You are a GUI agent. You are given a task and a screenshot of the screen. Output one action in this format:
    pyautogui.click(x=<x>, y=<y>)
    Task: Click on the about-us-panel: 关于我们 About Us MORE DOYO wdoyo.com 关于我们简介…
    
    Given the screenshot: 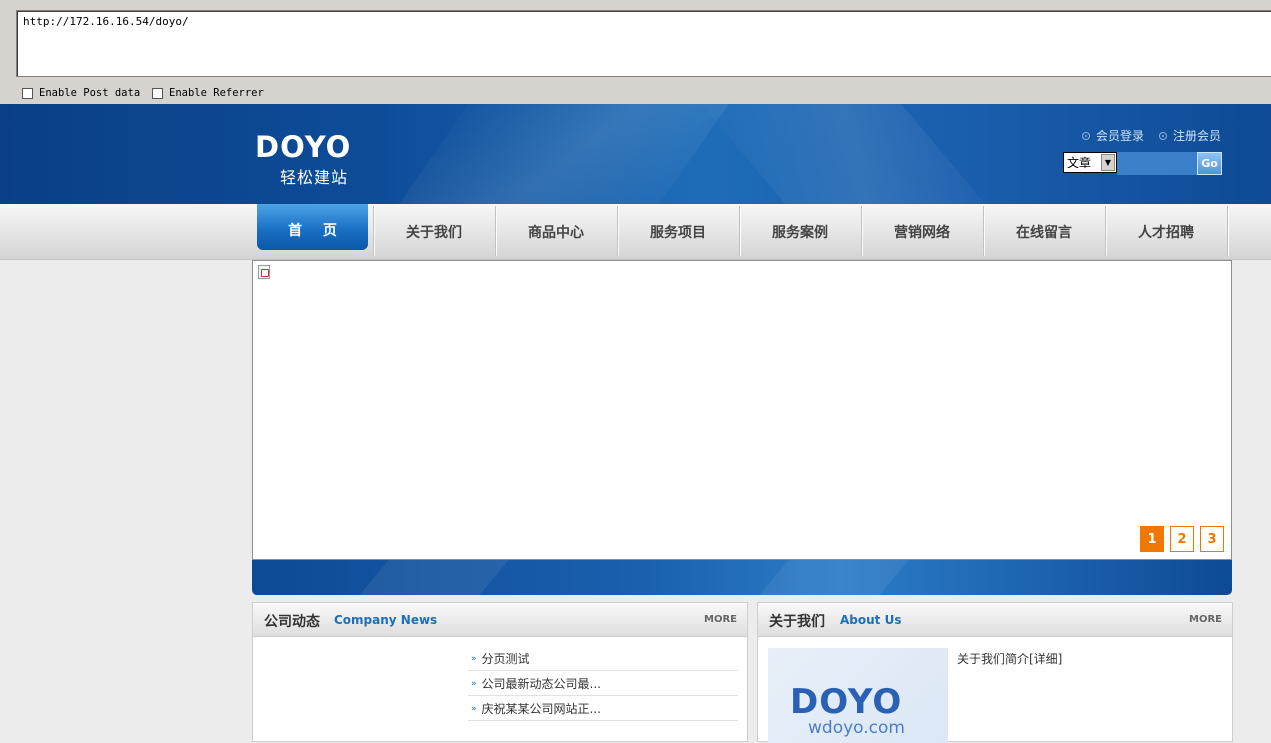 What is the action you would take?
    pyautogui.click(x=995, y=672)
    